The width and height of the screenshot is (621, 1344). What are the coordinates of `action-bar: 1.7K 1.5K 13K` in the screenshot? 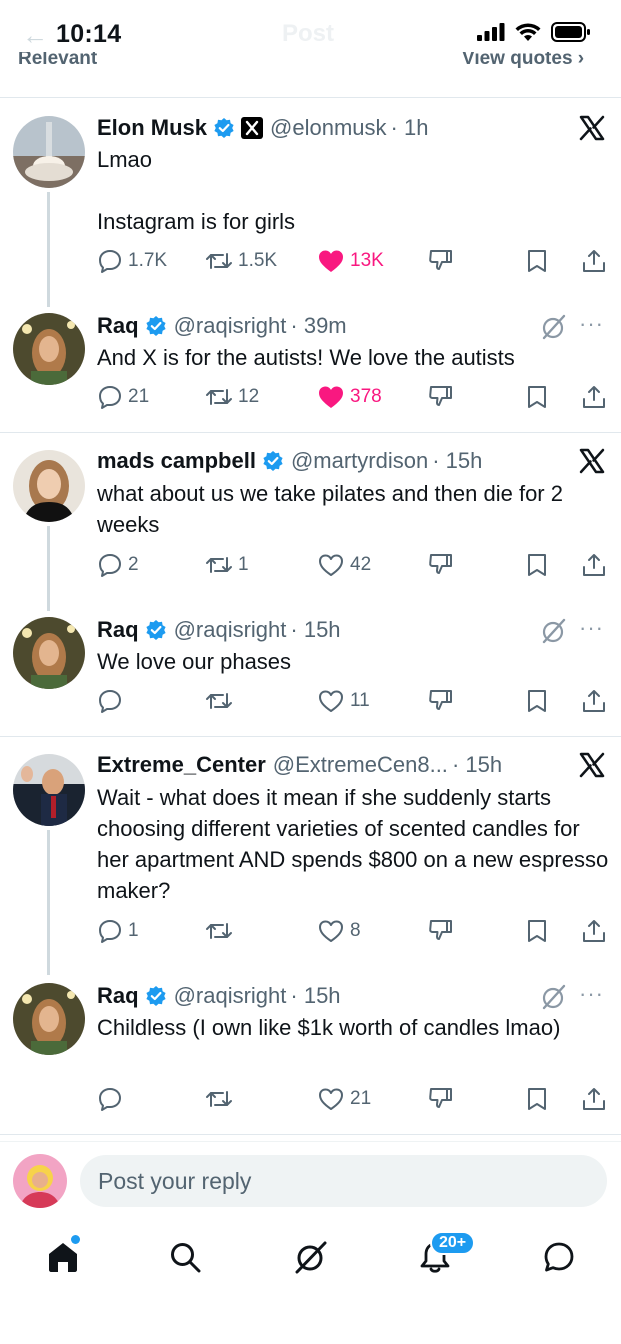 It's located at (353, 261).